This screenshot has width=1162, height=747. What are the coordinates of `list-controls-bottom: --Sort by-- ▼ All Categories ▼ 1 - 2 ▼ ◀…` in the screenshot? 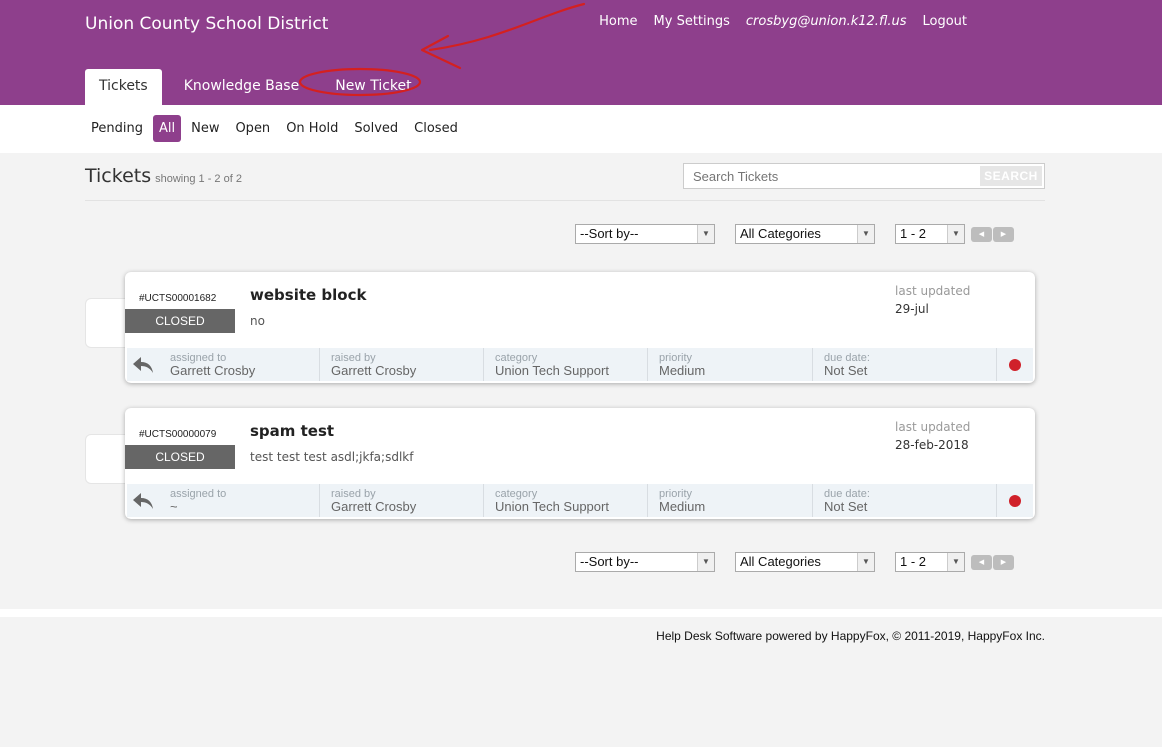 It's located at (794, 562).